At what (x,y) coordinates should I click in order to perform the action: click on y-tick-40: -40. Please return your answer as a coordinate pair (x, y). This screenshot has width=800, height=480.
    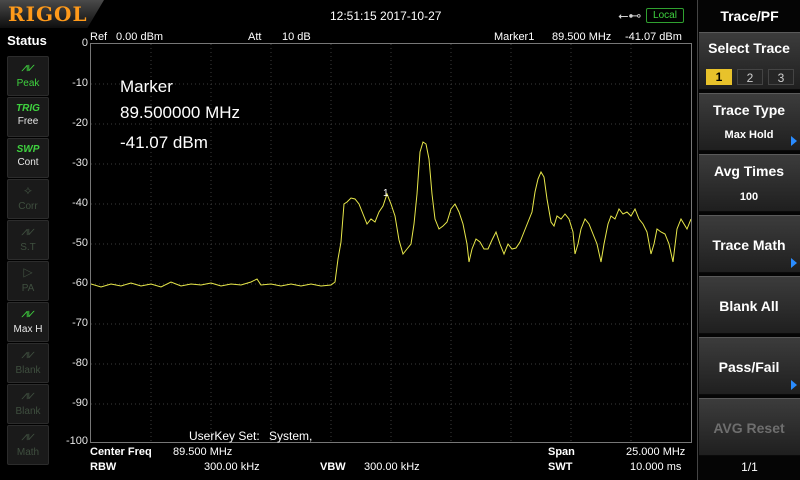
    Looking at the image, I should click on (80, 203).